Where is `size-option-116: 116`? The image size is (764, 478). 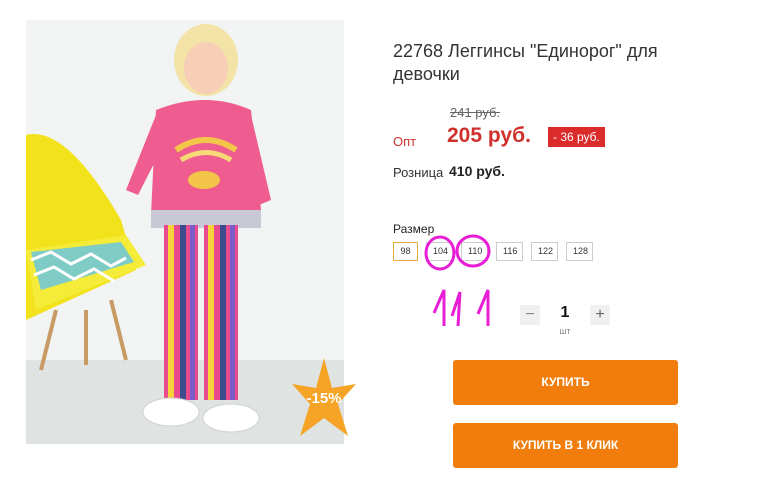 size-option-116: 116 is located at coordinates (509, 251).